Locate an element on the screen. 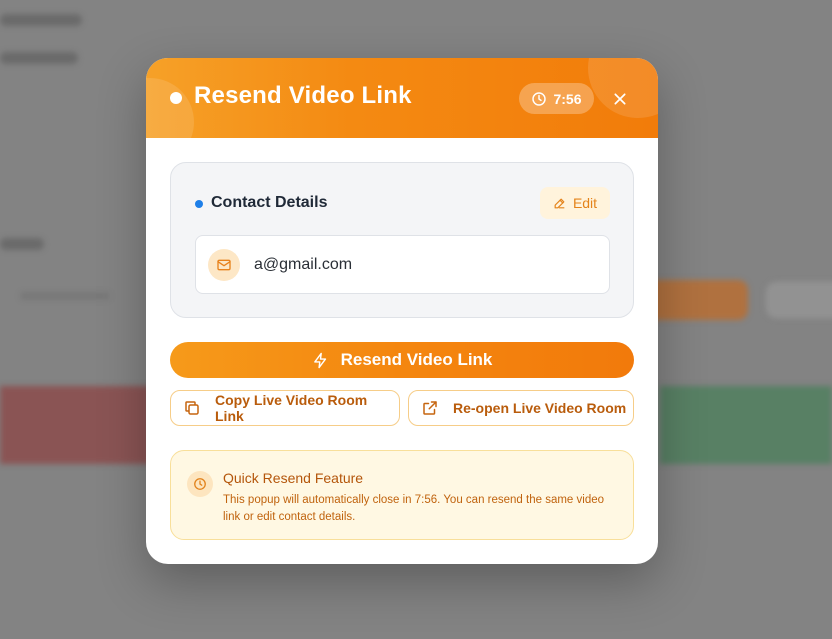  modal-header: Resend Video Link 7:56 is located at coordinates (402, 98).